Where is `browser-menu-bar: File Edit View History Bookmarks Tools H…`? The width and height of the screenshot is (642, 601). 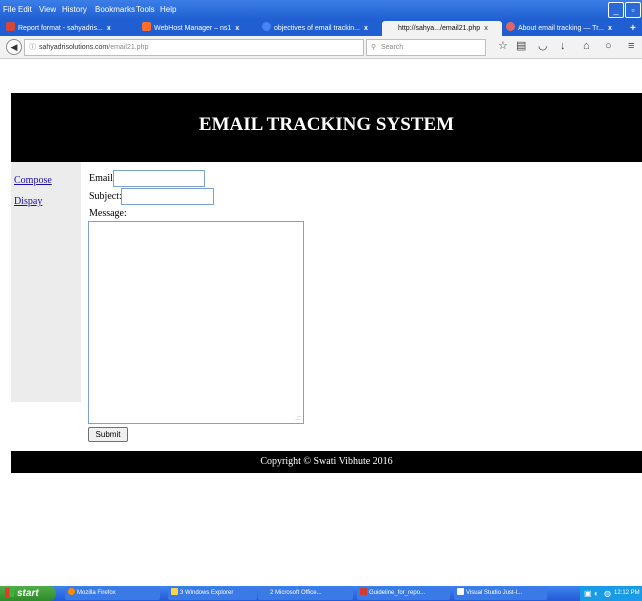
browser-menu-bar: File Edit View History Bookmarks Tools H… is located at coordinates (321, 10).